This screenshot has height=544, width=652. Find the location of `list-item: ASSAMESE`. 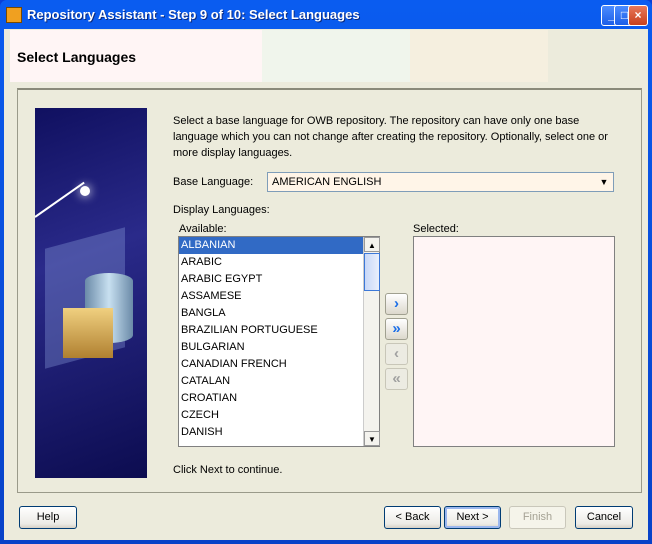

list-item: ASSAMESE is located at coordinates (271, 296).